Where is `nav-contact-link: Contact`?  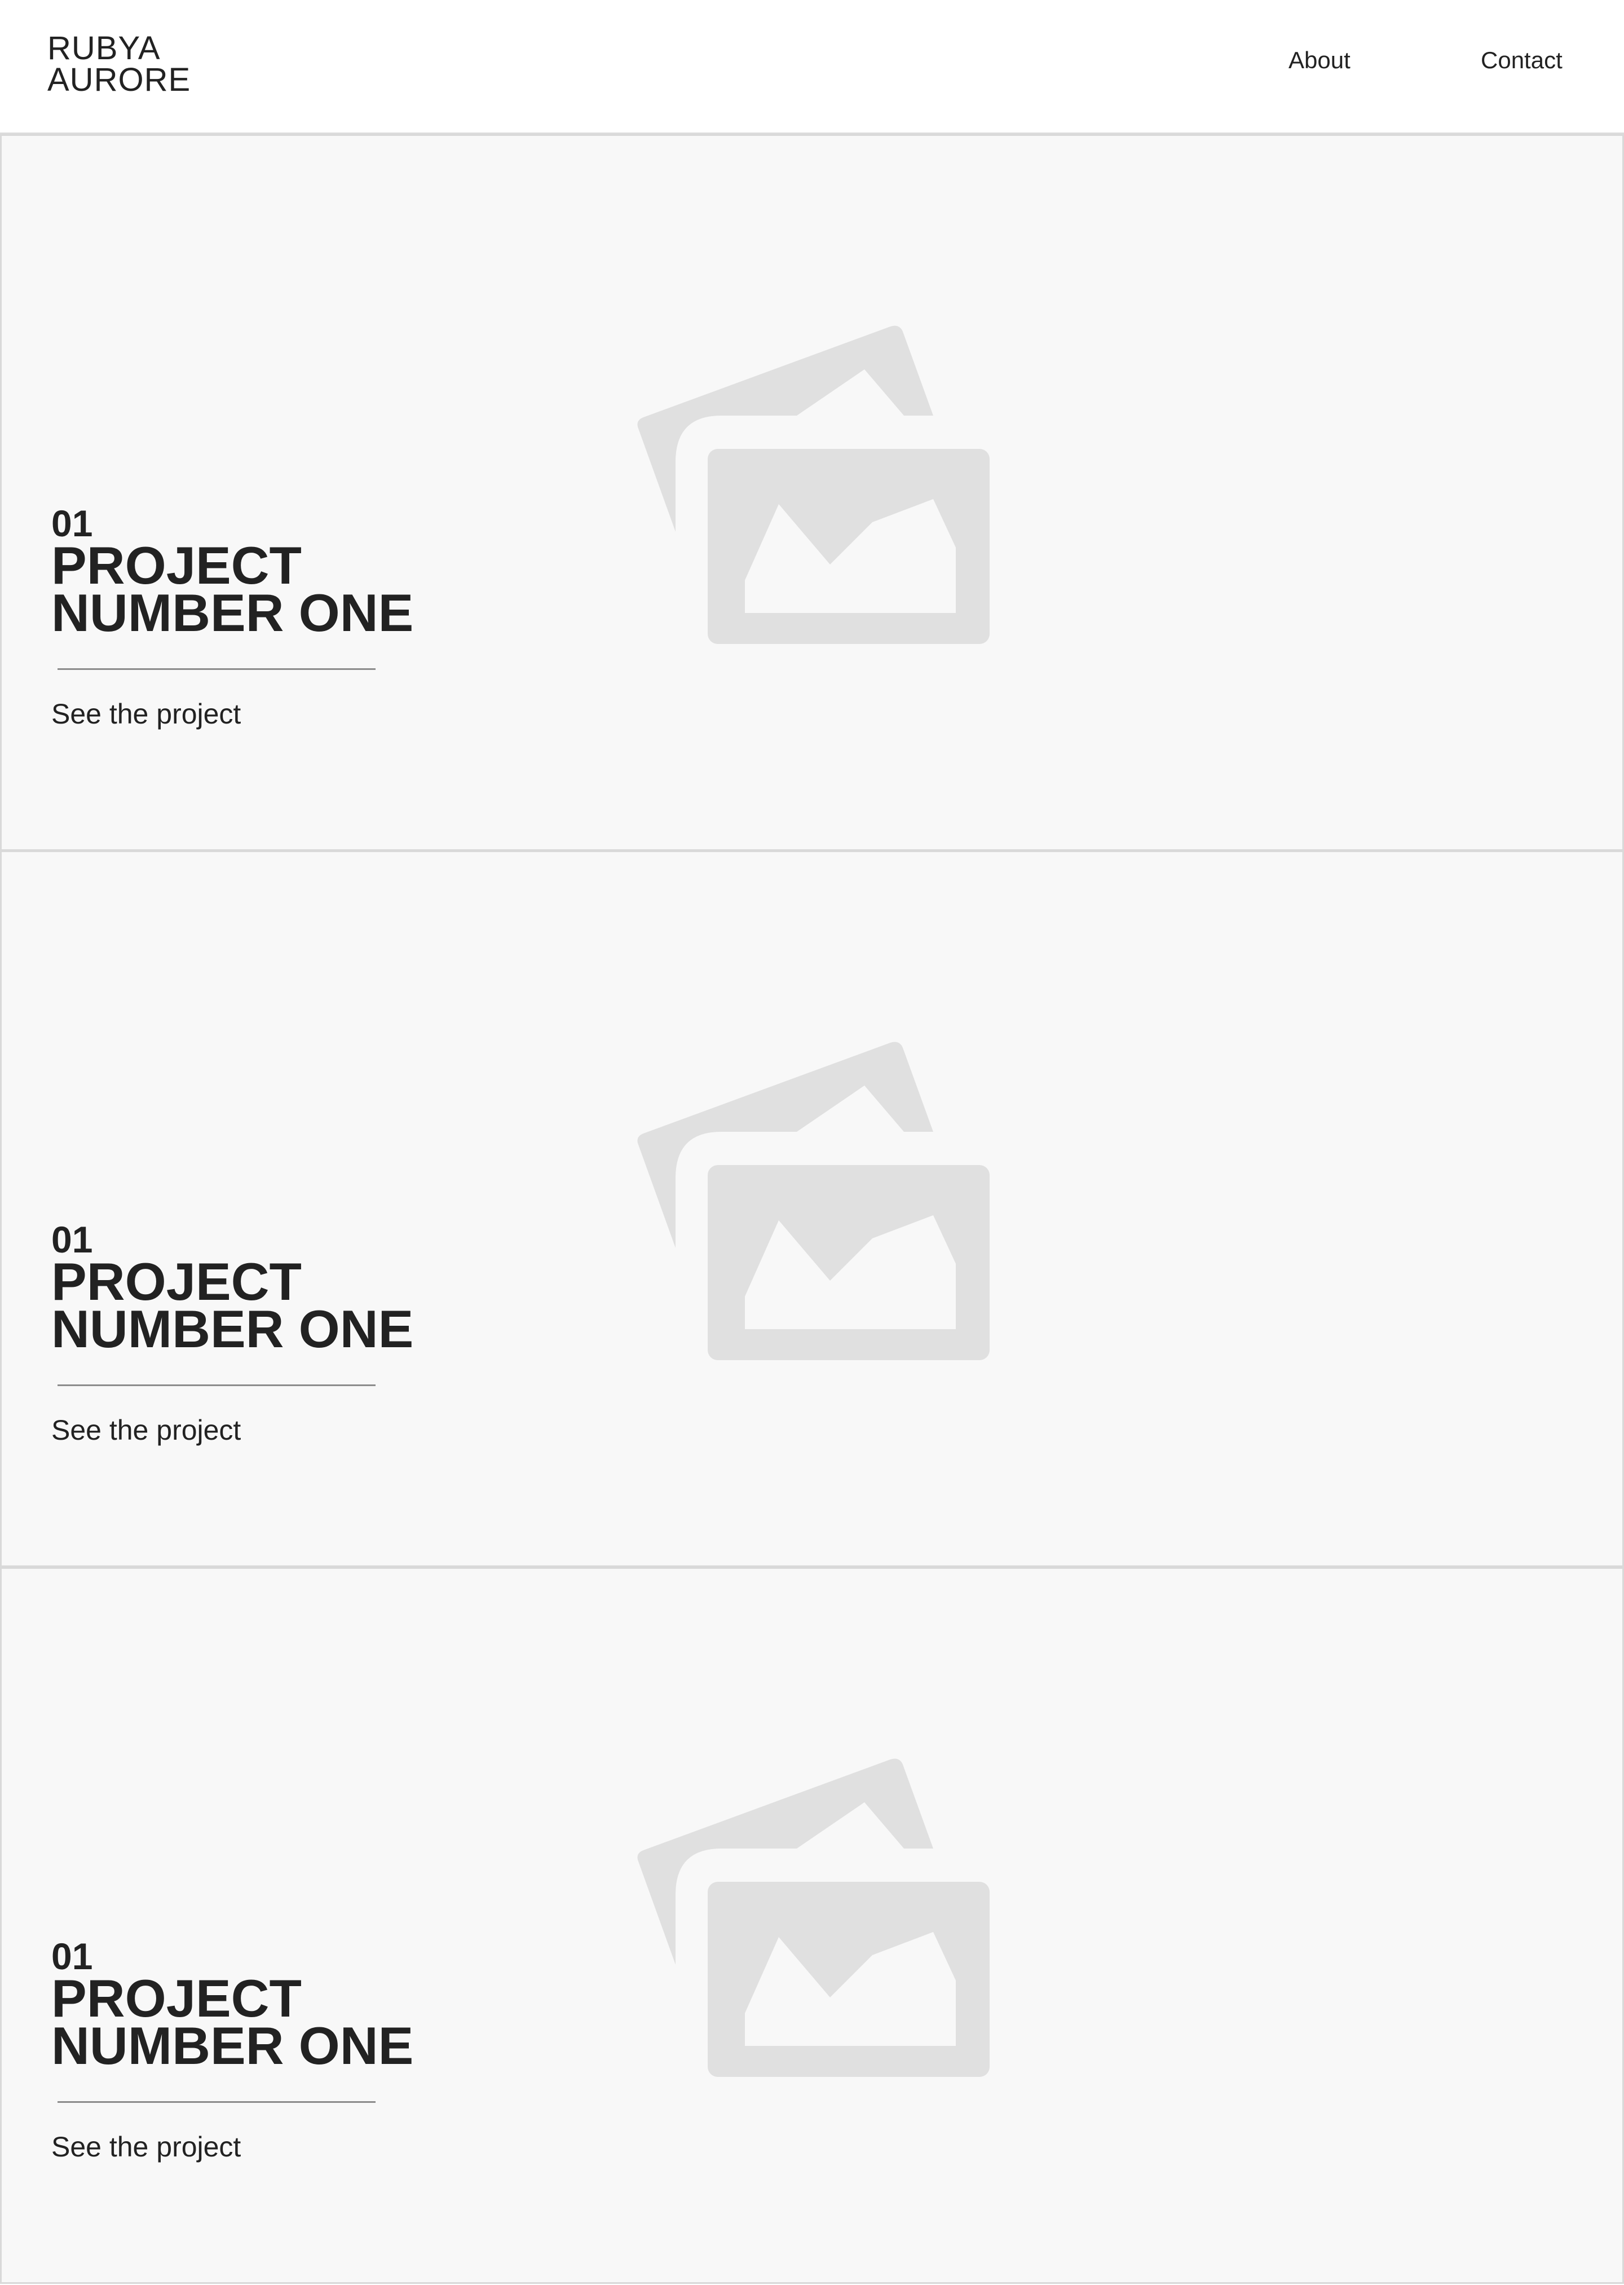 nav-contact-link: Contact is located at coordinates (1522, 60).